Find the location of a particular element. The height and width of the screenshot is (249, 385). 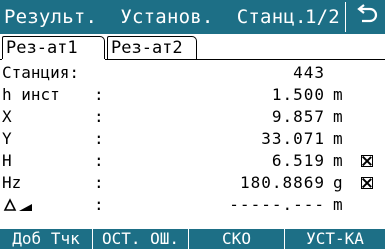

row-value: 180.8869 is located at coordinates (282, 182).